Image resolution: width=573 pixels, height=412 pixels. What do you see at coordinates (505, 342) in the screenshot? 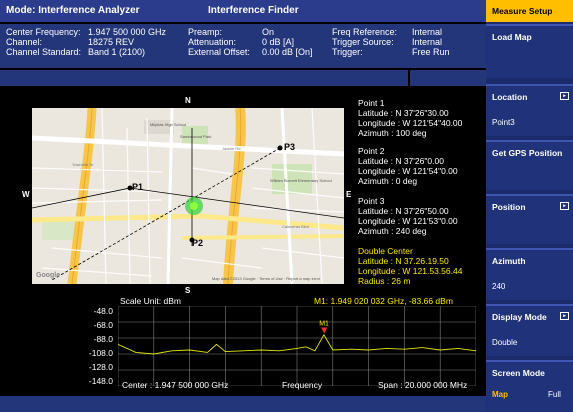
I see `display-mode-value: Double` at bounding box center [505, 342].